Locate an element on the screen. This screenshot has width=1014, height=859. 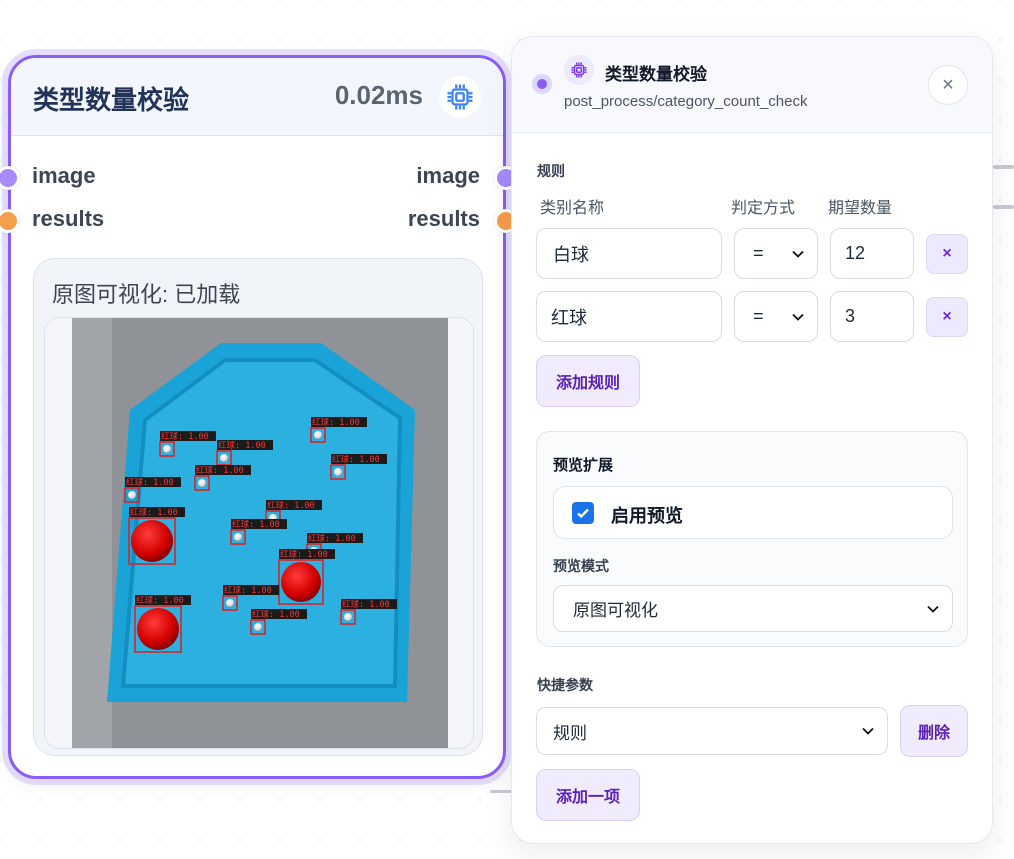
rule-count-value: 3 is located at coordinates (850, 316).